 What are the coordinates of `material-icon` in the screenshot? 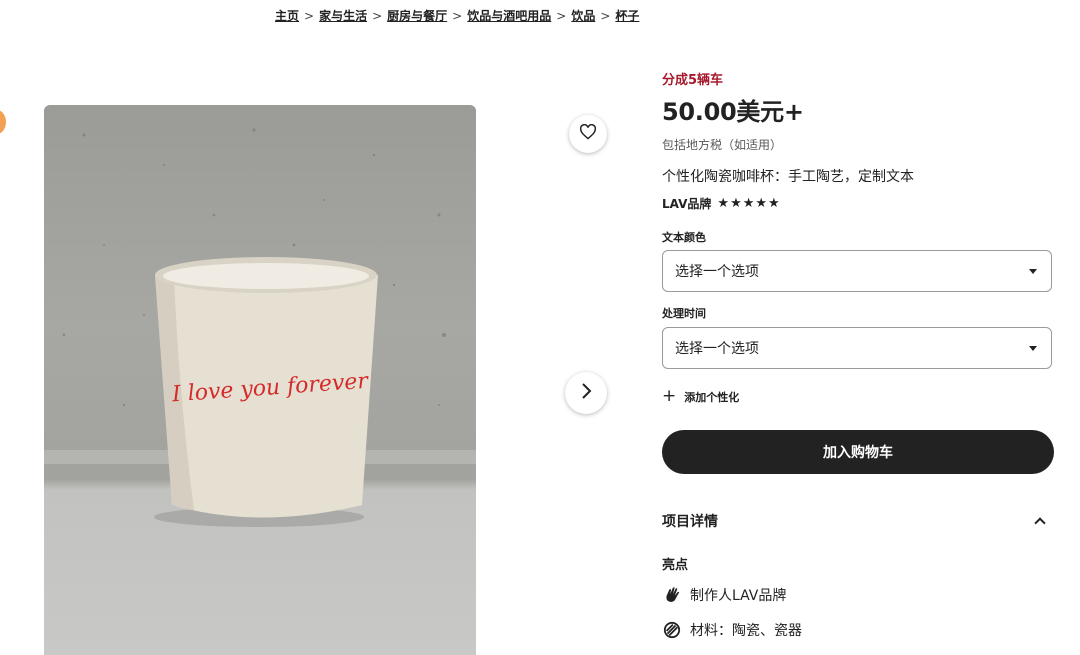 It's located at (672, 630).